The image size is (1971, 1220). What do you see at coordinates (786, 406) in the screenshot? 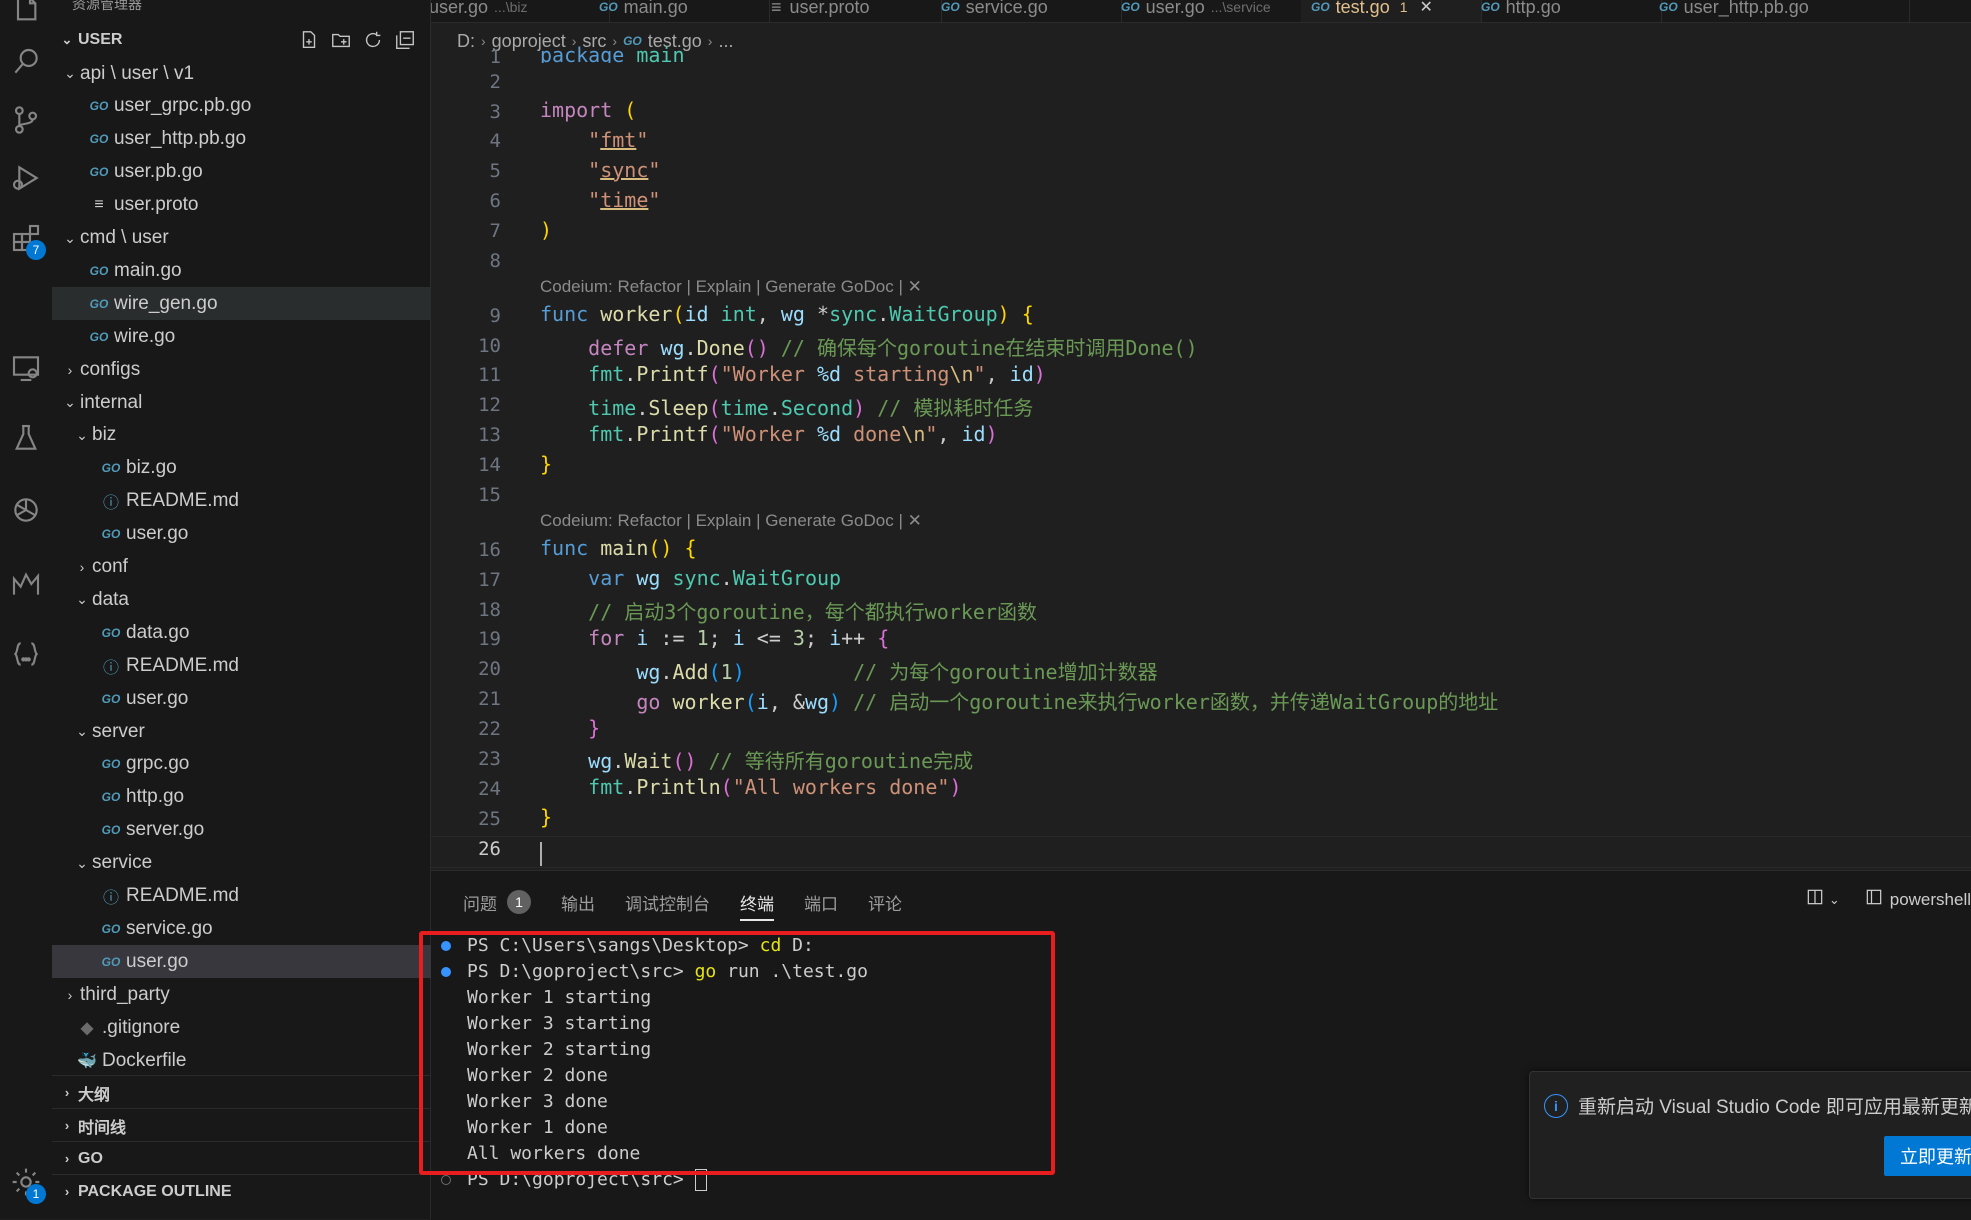
I see `code-line-12: time.Sleep(time.Second) // 模拟耗时任务` at bounding box center [786, 406].